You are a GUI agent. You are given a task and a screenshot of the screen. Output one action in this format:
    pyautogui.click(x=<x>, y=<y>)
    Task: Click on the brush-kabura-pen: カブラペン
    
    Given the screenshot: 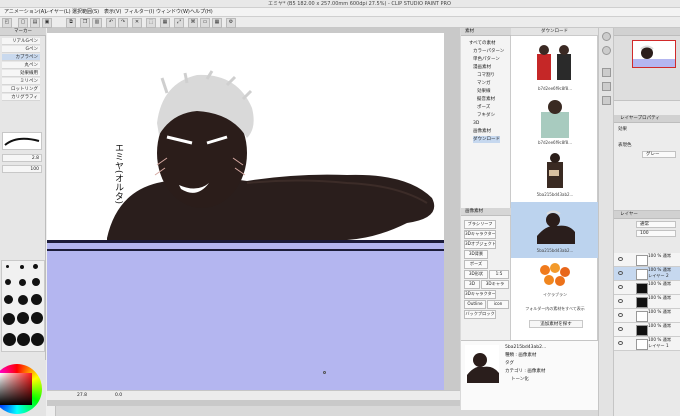 What is the action you would take?
    pyautogui.click(x=21, y=57)
    